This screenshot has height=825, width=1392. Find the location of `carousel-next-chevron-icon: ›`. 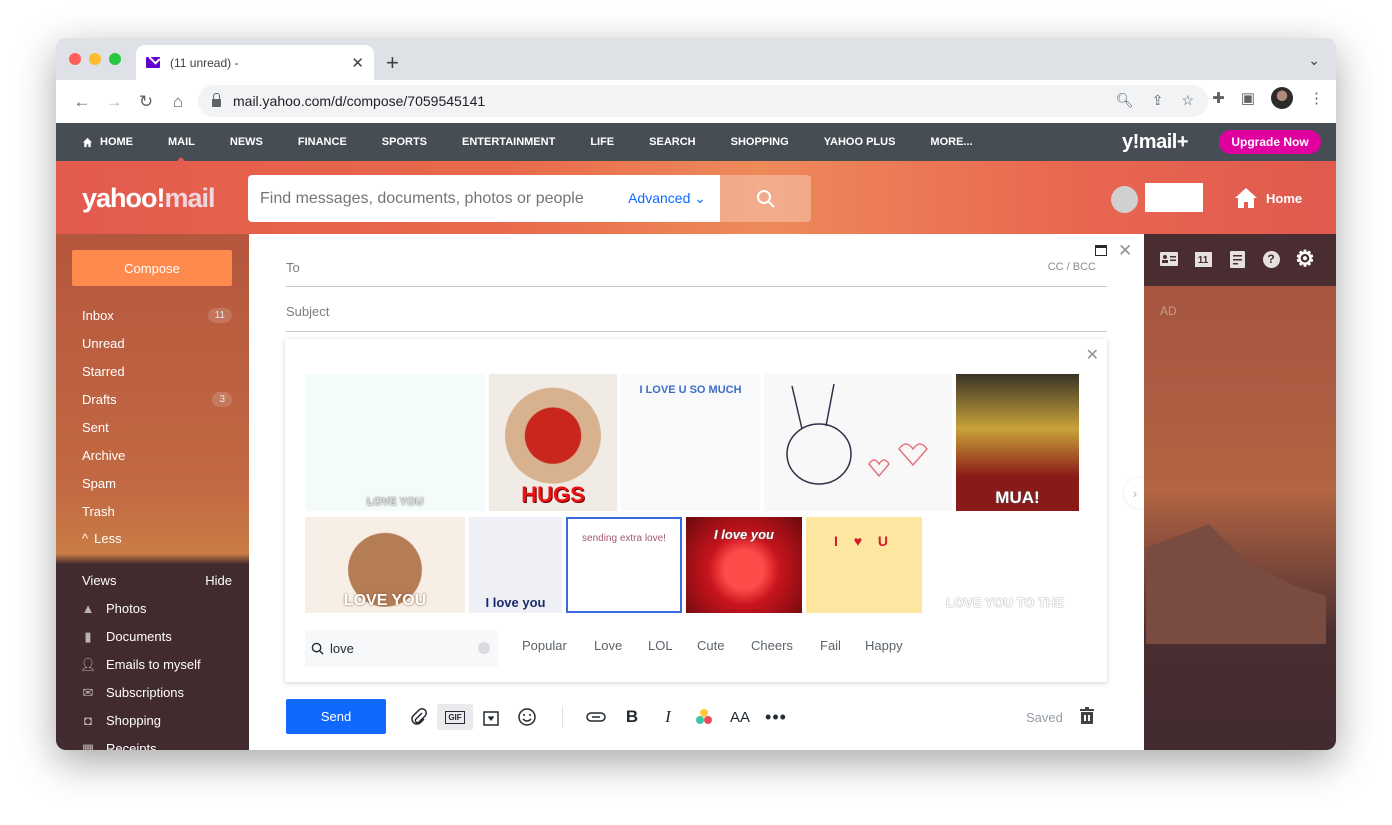

carousel-next-chevron-icon: › is located at coordinates (1135, 493).